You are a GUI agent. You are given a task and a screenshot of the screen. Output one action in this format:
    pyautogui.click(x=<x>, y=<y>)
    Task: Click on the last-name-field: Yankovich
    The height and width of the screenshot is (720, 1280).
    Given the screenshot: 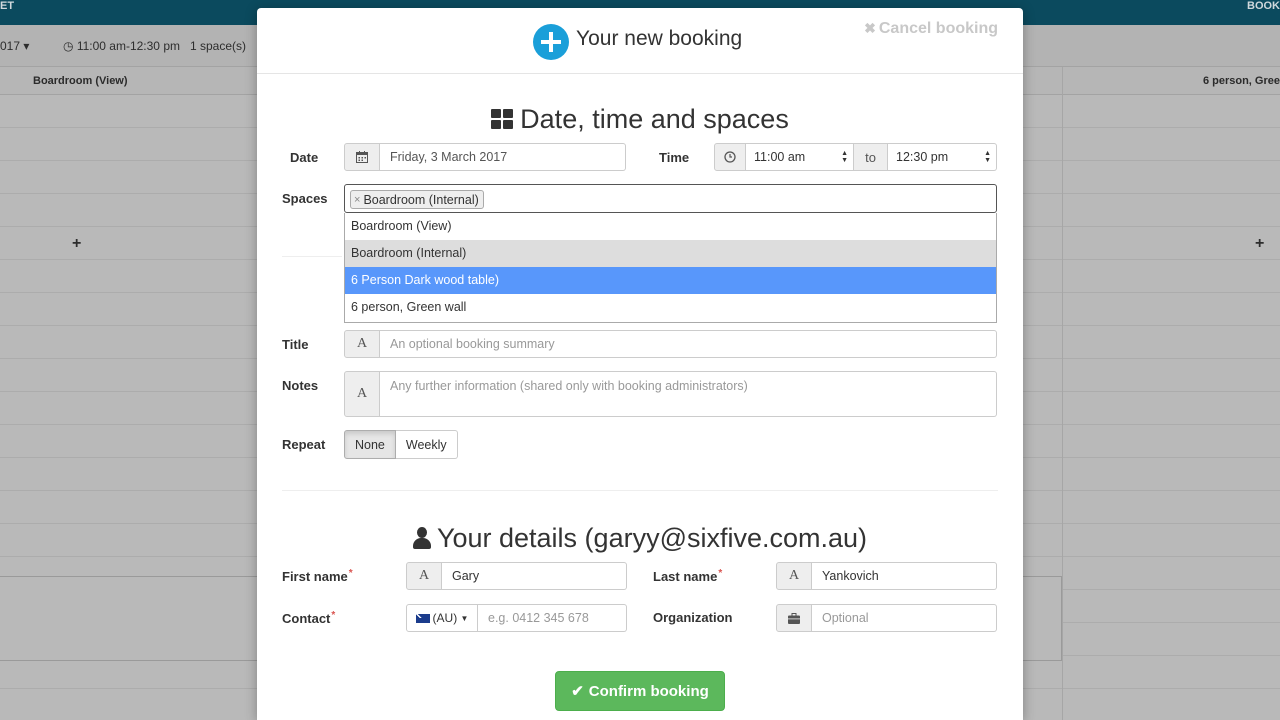 What is the action you would take?
    pyautogui.click(x=904, y=576)
    